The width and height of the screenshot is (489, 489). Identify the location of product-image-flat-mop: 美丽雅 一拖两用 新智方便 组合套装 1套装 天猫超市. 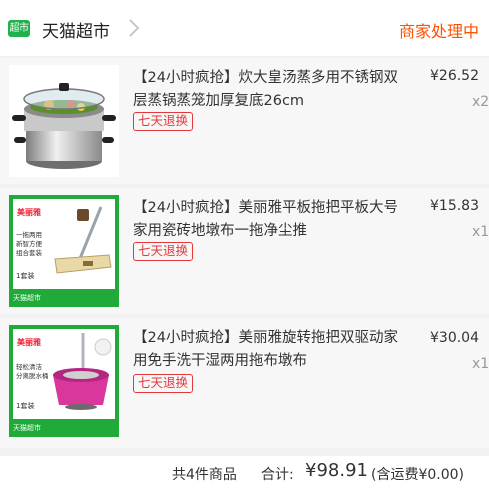
(64, 251).